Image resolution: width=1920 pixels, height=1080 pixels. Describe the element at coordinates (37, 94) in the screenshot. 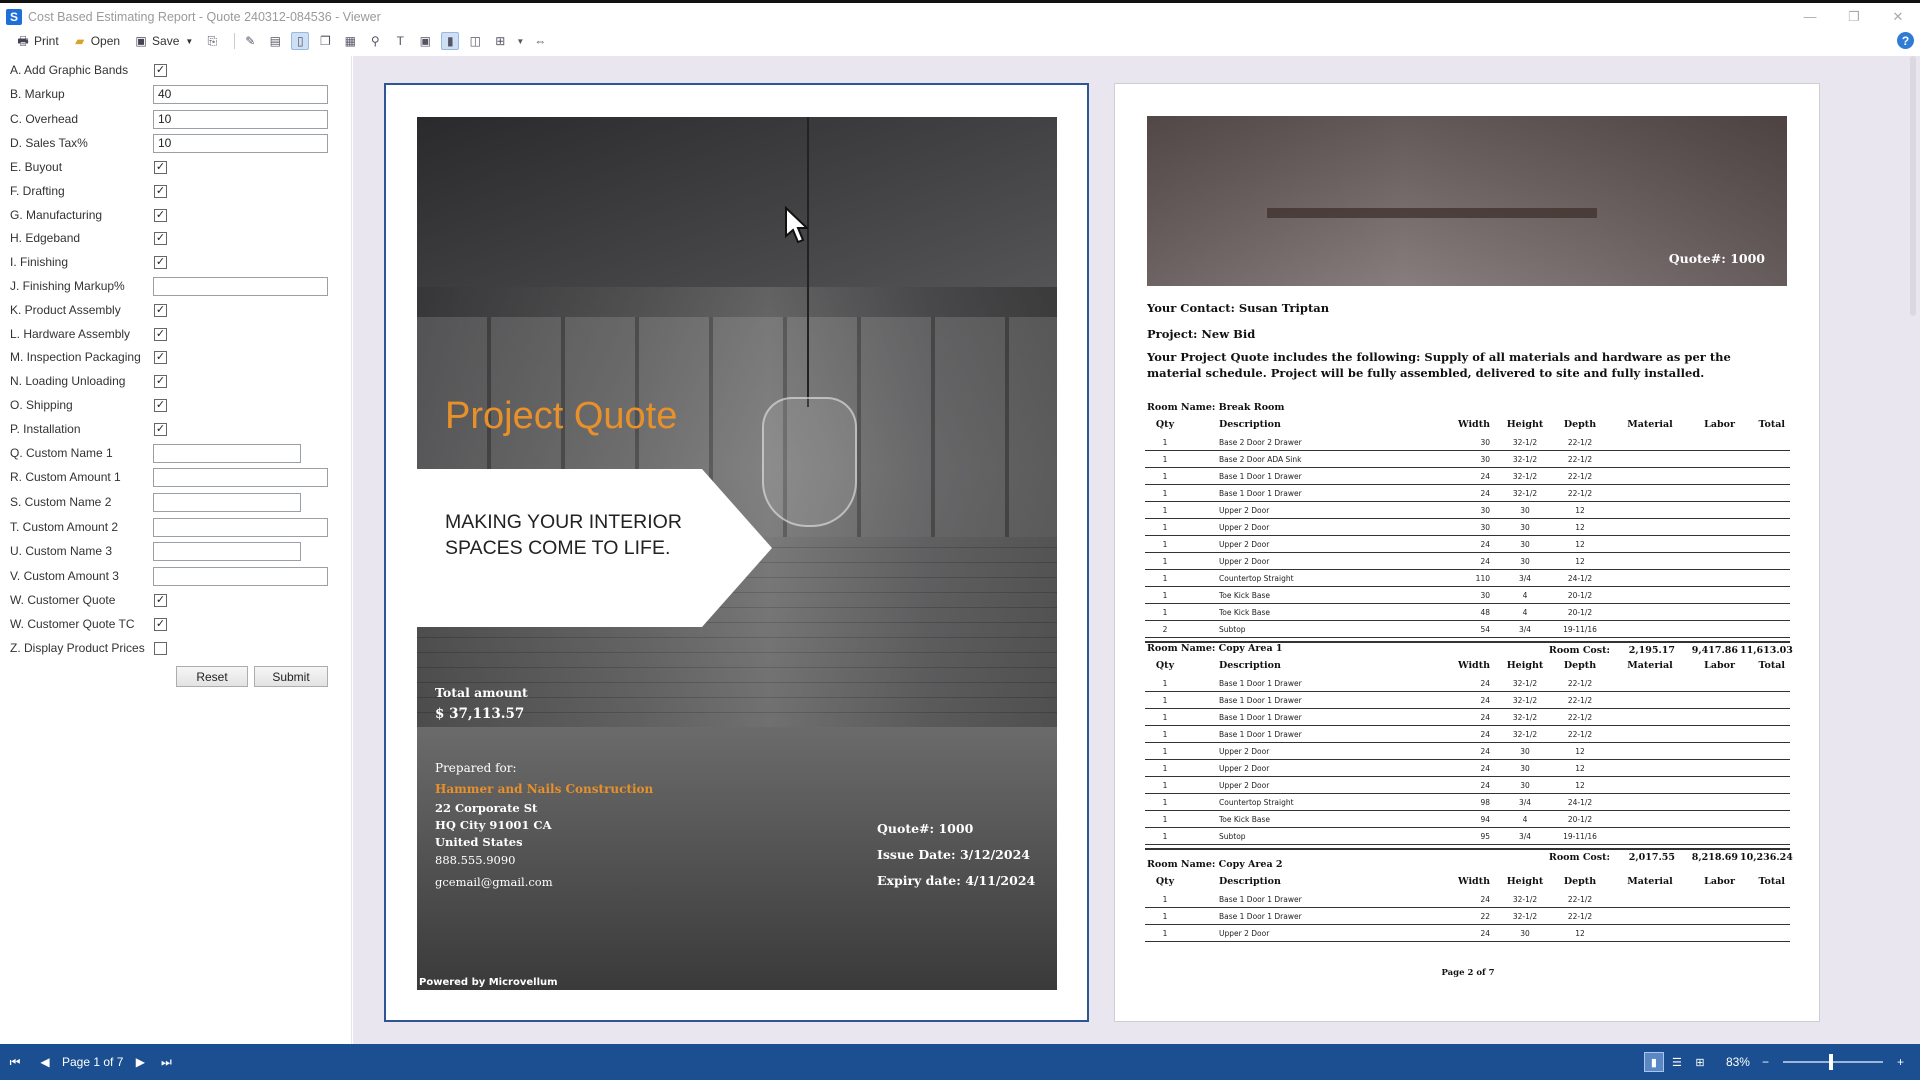

I see `param-label: B. Markup` at that location.